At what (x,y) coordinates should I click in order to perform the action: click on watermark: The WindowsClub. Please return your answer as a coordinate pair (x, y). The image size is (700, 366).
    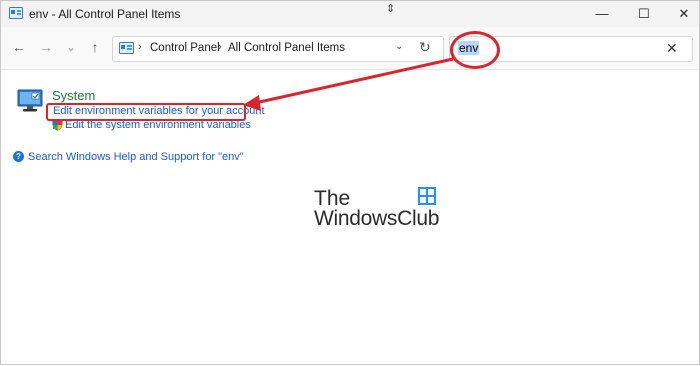
    Looking at the image, I should click on (389, 210).